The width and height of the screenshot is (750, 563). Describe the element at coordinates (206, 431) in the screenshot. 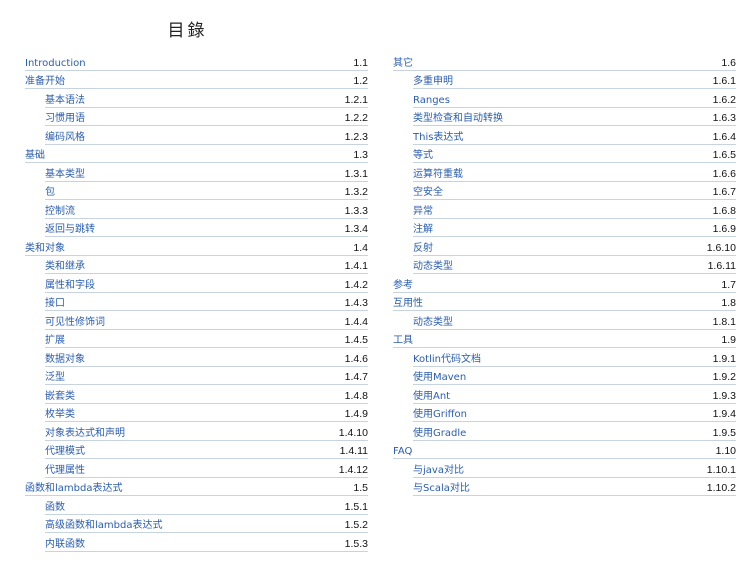

I see `toc-entry: 对象表达式和声明 1.4.10` at that location.